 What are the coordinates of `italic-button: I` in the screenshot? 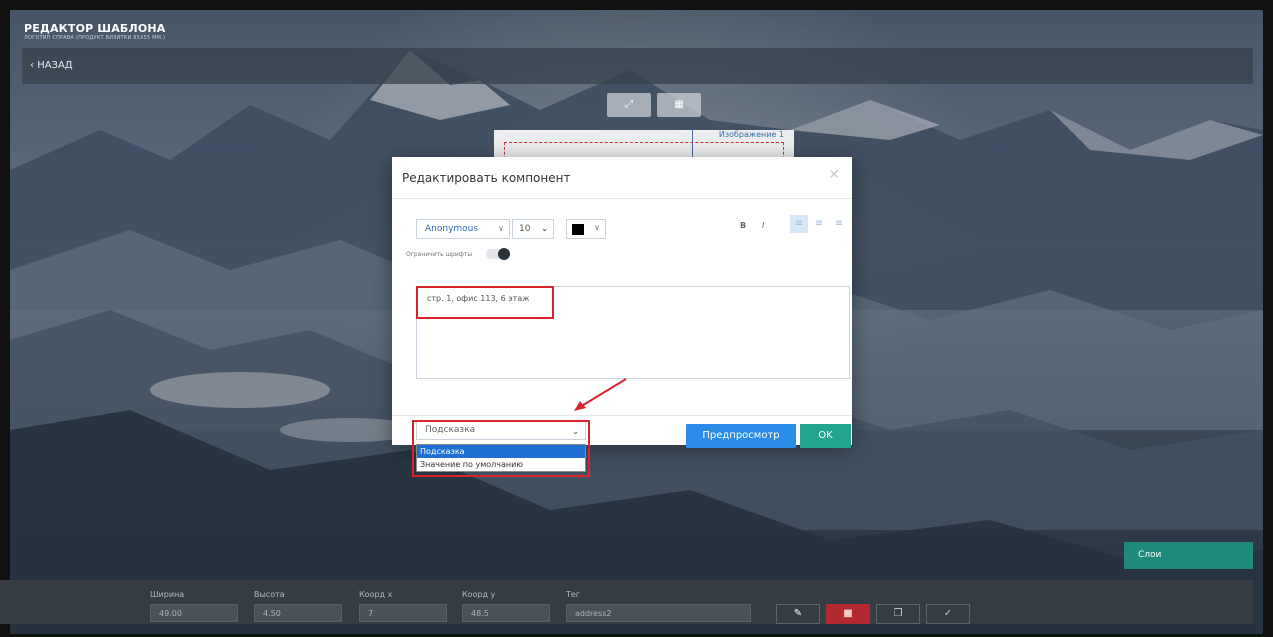 It's located at (763, 225).